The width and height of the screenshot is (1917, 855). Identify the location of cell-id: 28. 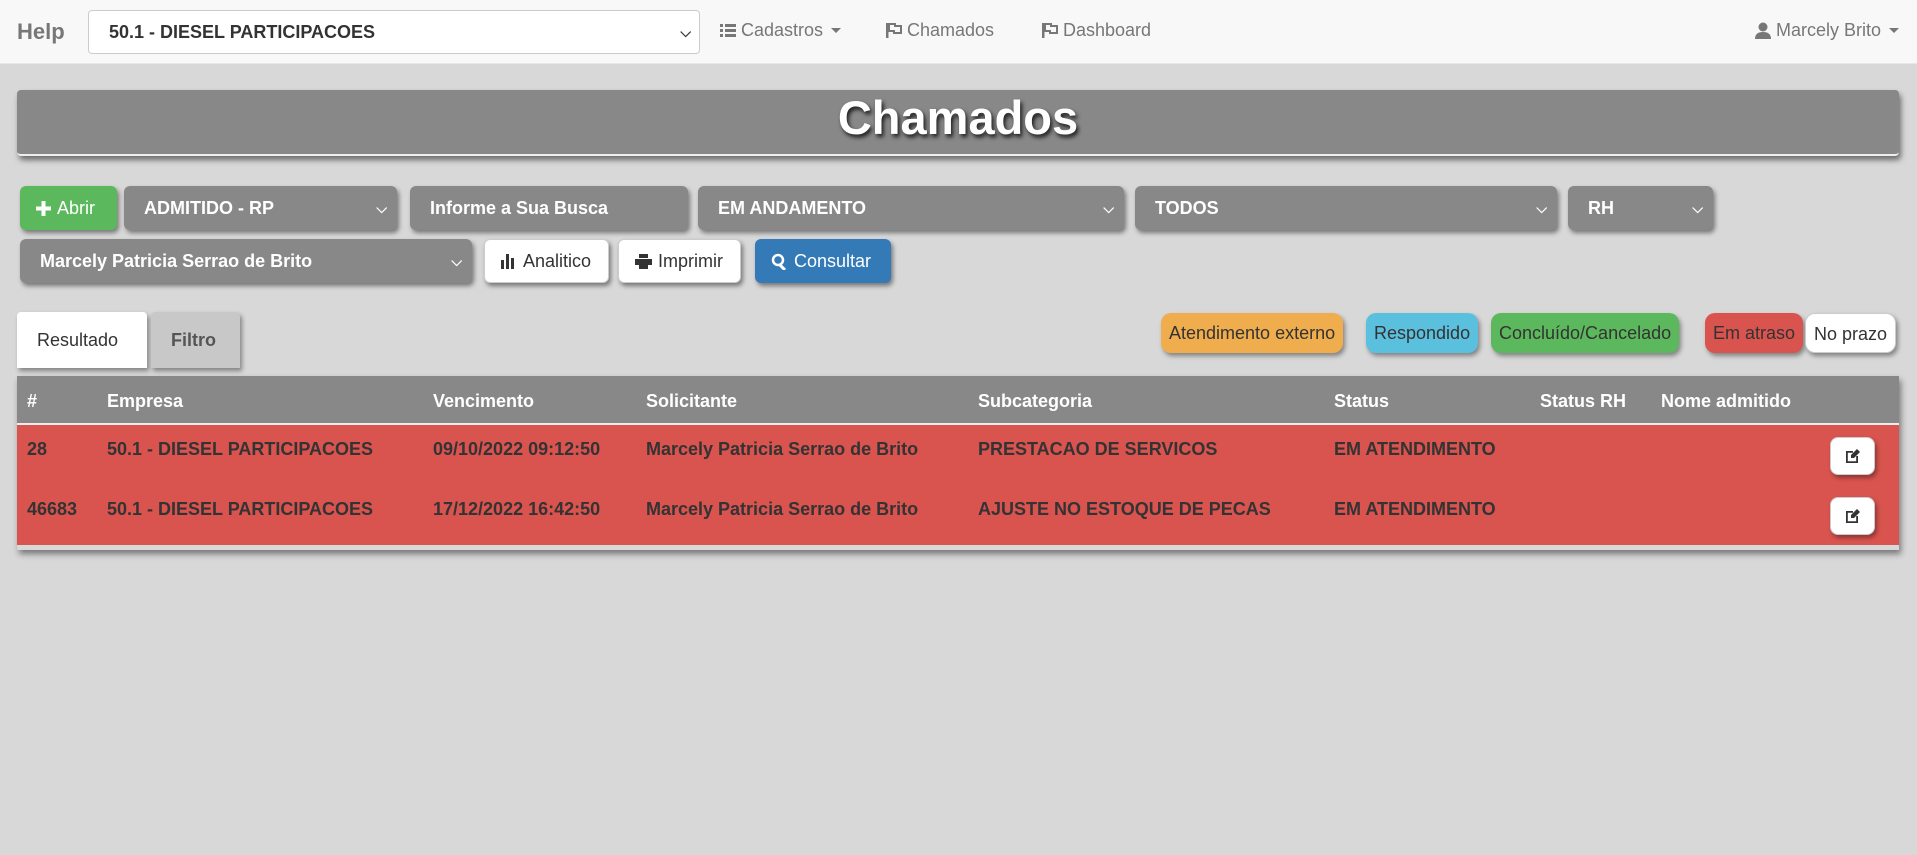
(37, 449).